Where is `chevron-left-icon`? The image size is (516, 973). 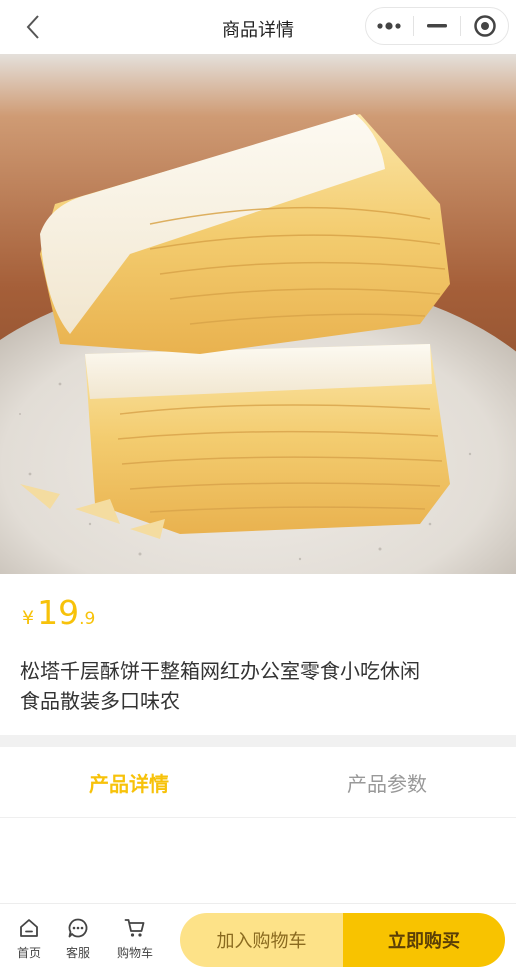 chevron-left-icon is located at coordinates (32, 27).